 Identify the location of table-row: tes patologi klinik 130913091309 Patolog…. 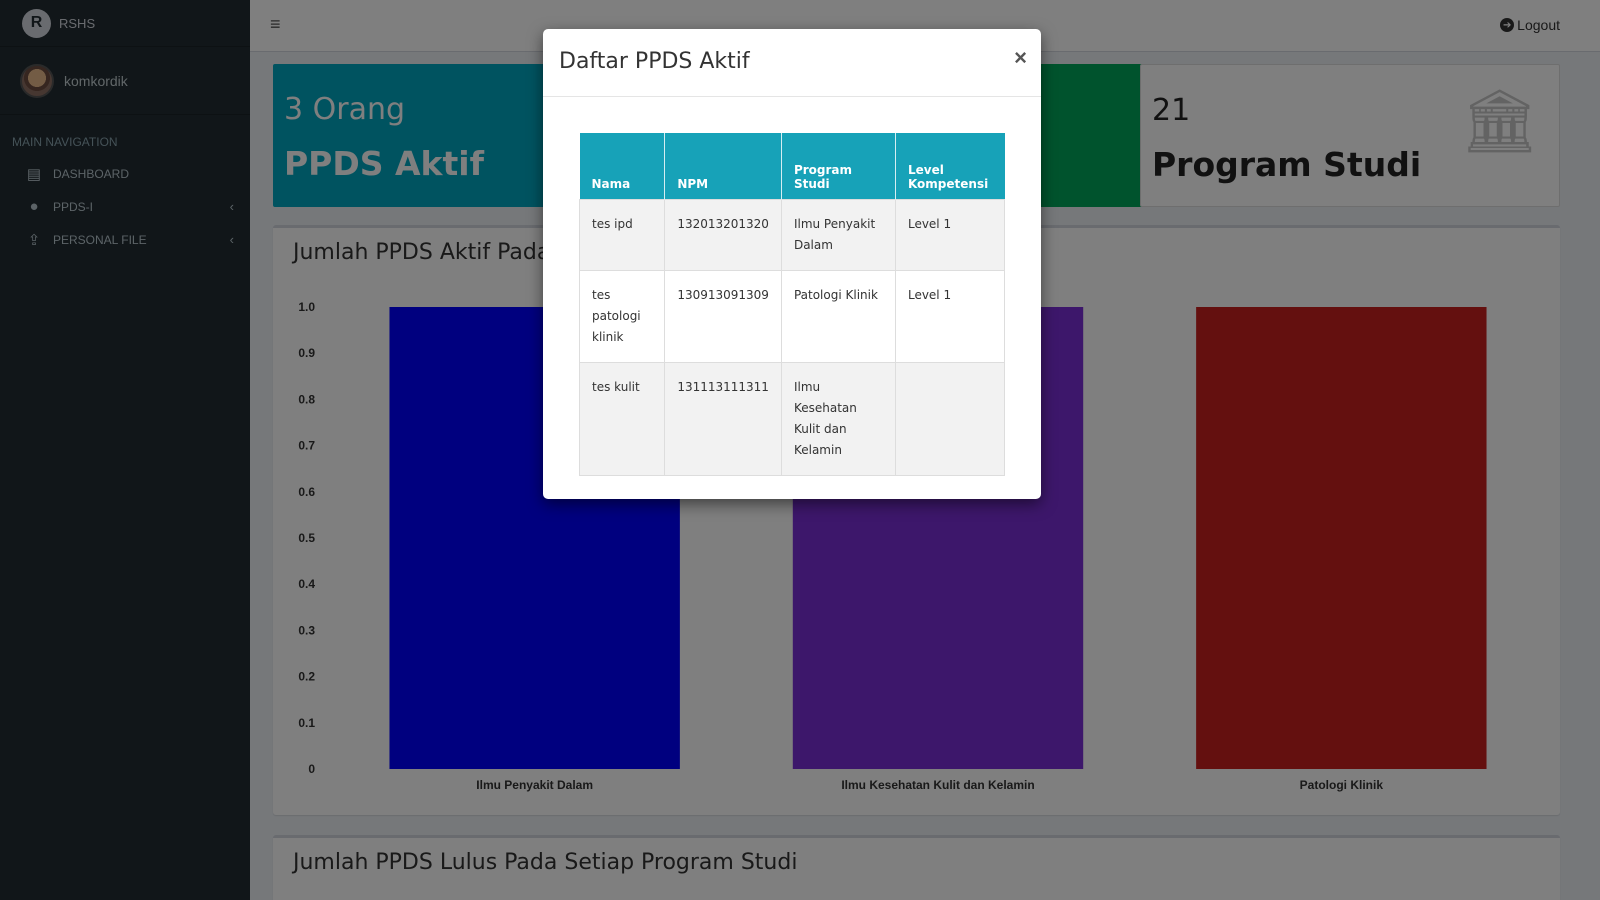
(792, 316).